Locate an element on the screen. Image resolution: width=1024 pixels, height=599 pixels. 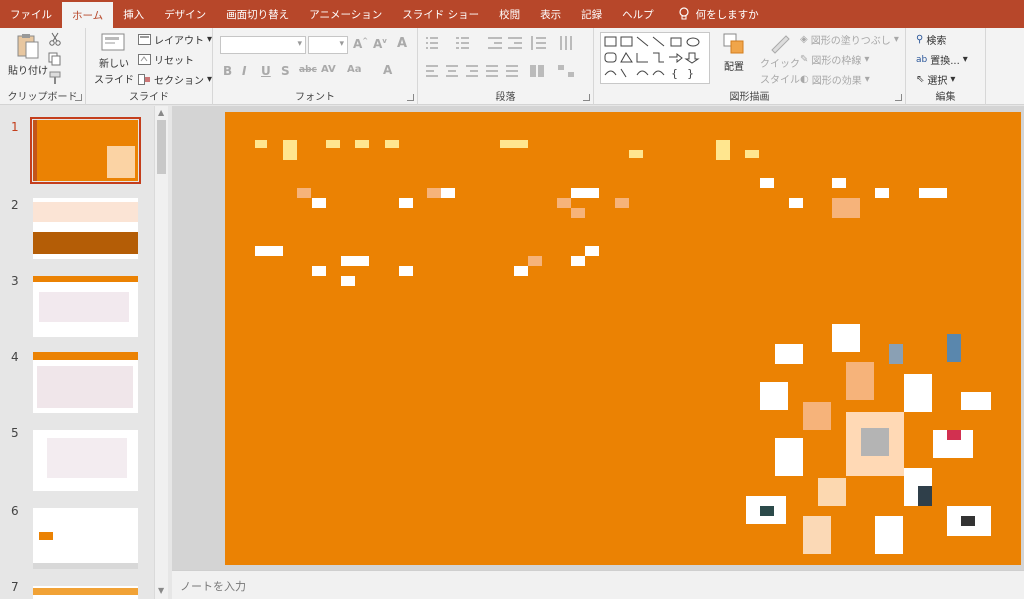
font-color-icon: A is located at coordinates (387, 70).